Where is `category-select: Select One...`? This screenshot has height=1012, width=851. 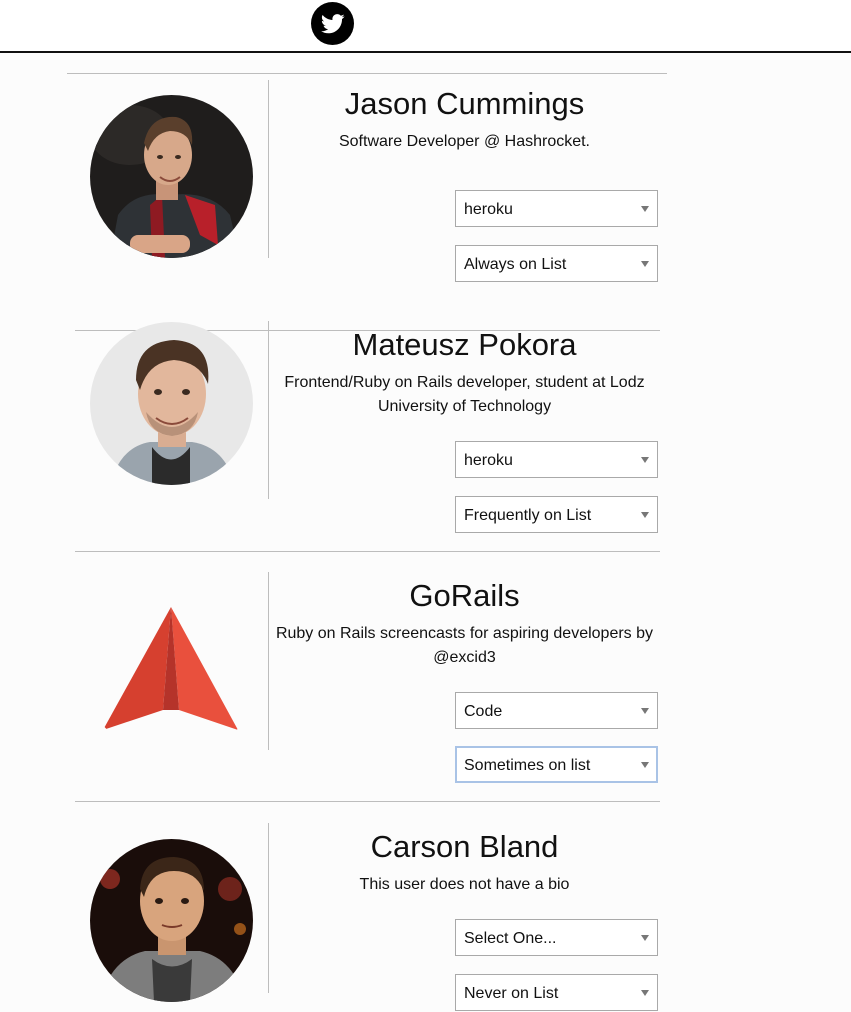 category-select: Select One... is located at coordinates (556, 937).